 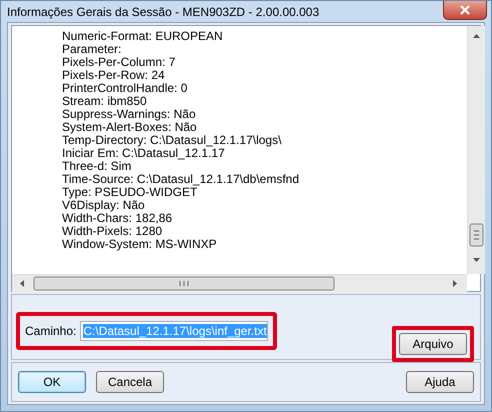 I want to click on info-line: Width-Pixels: 1280, so click(x=112, y=231).